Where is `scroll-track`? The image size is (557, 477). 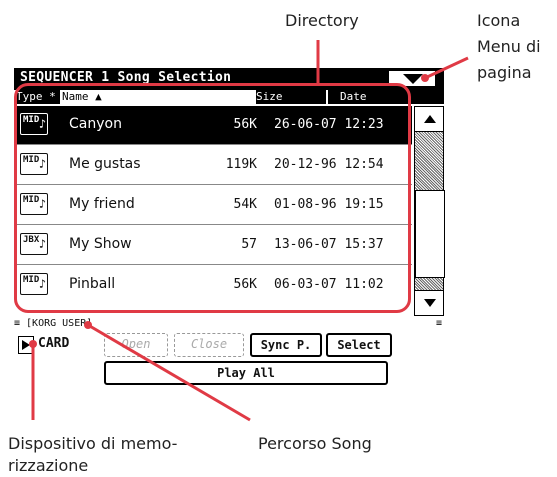
scroll-track is located at coordinates (429, 211).